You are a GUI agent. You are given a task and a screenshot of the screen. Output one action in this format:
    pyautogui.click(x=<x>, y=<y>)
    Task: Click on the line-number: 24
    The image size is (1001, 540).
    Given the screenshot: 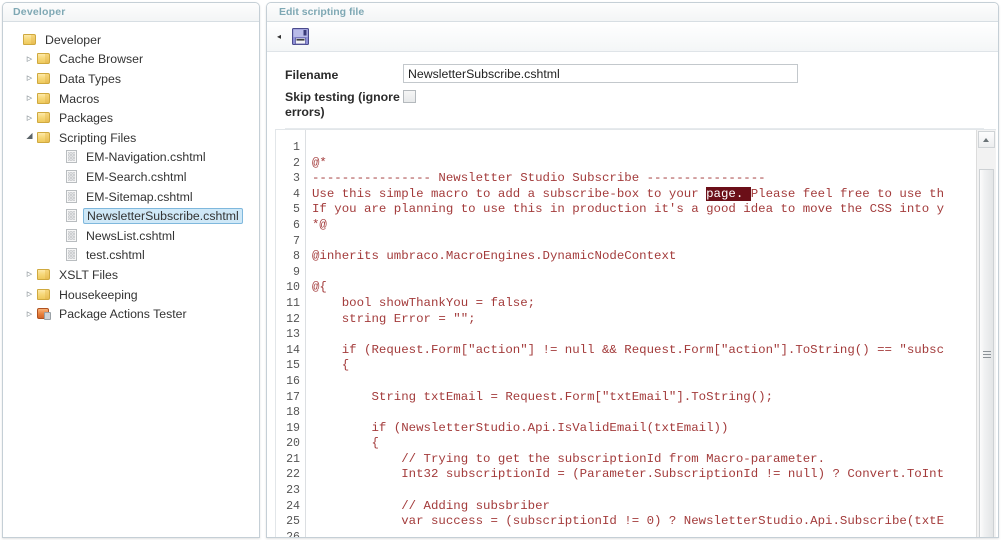 What is the action you would take?
    pyautogui.click(x=293, y=506)
    